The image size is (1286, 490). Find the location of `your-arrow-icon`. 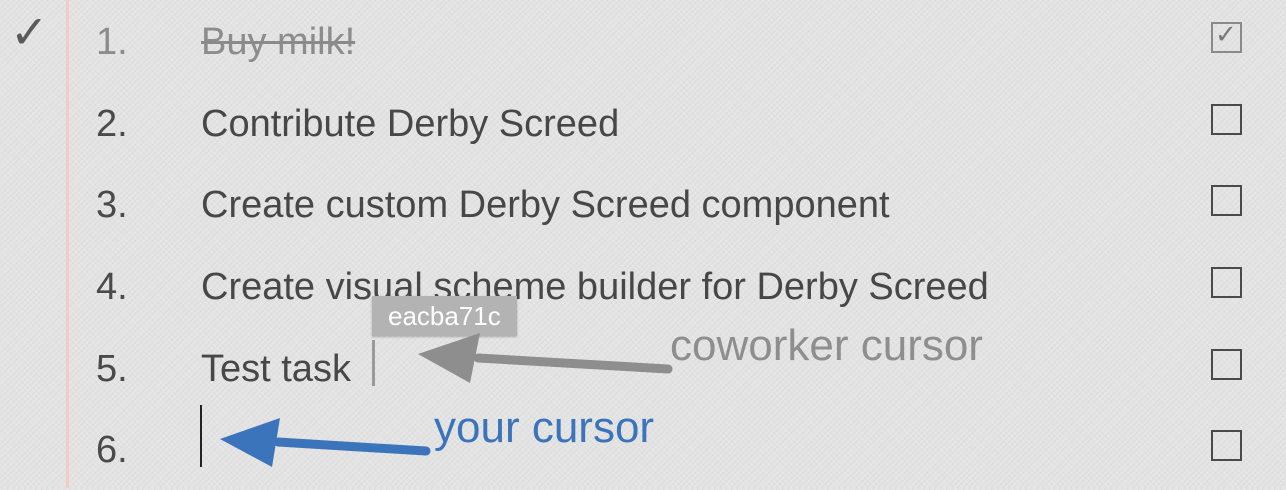

your-arrow-icon is located at coordinates (325, 442).